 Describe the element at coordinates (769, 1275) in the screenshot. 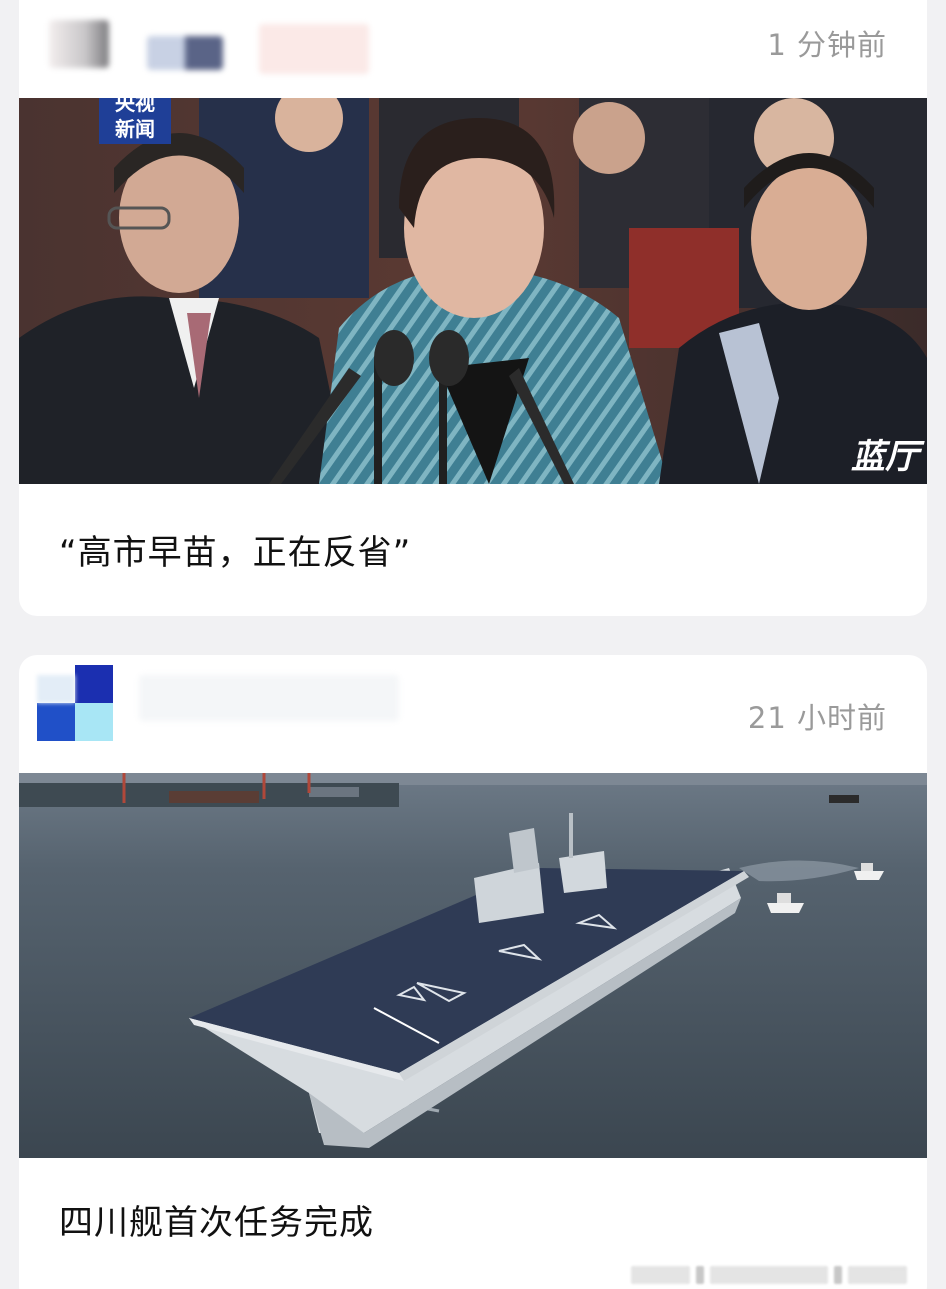

I see `watermark` at that location.